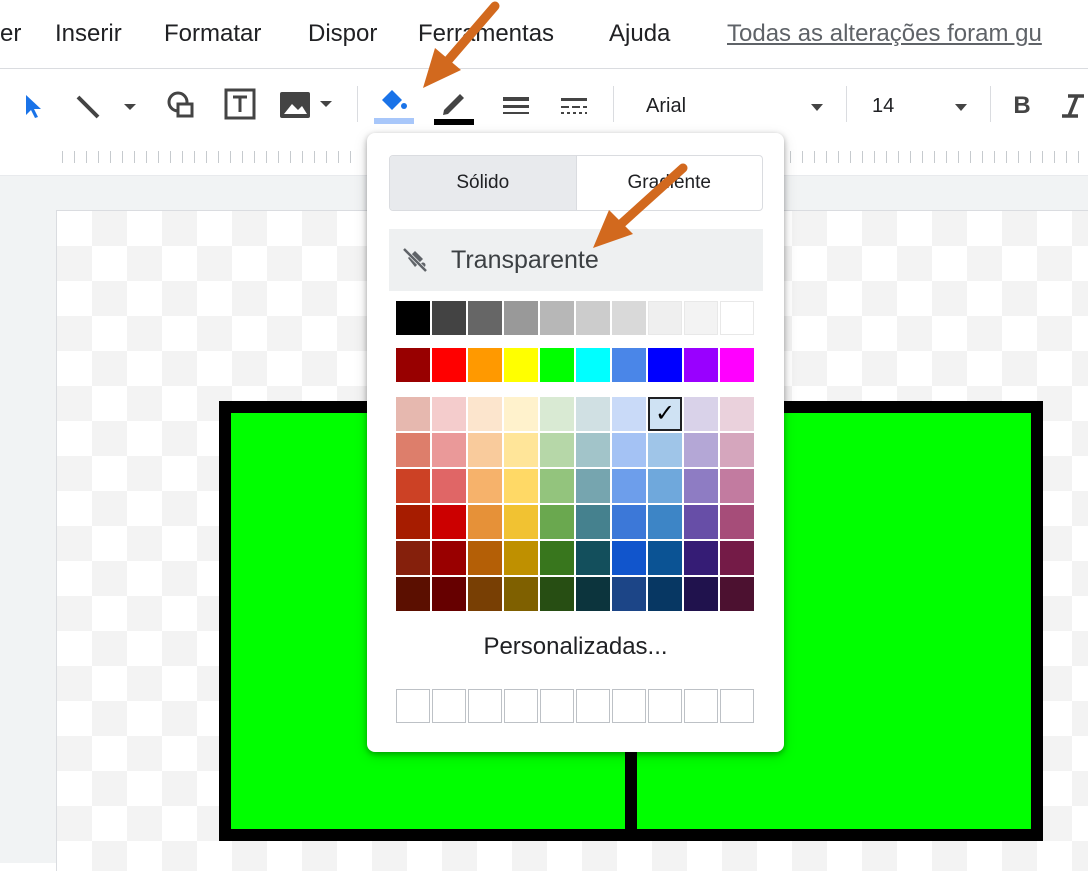 The width and height of the screenshot is (1088, 871). Describe the element at coordinates (394, 105) in the screenshot. I see `fill-color-button` at that location.